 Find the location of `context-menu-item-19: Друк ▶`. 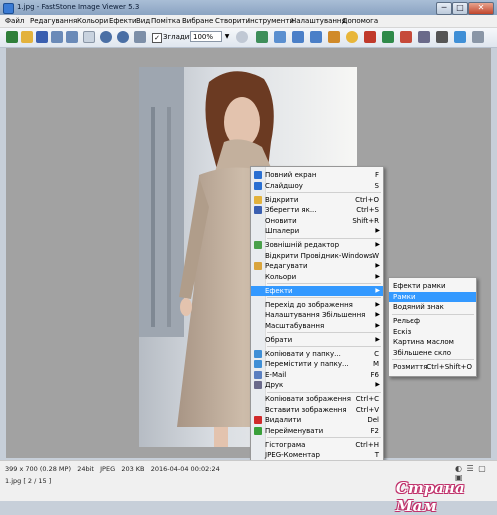

context-menu-item-19: Друк ▶ is located at coordinates (317, 385).